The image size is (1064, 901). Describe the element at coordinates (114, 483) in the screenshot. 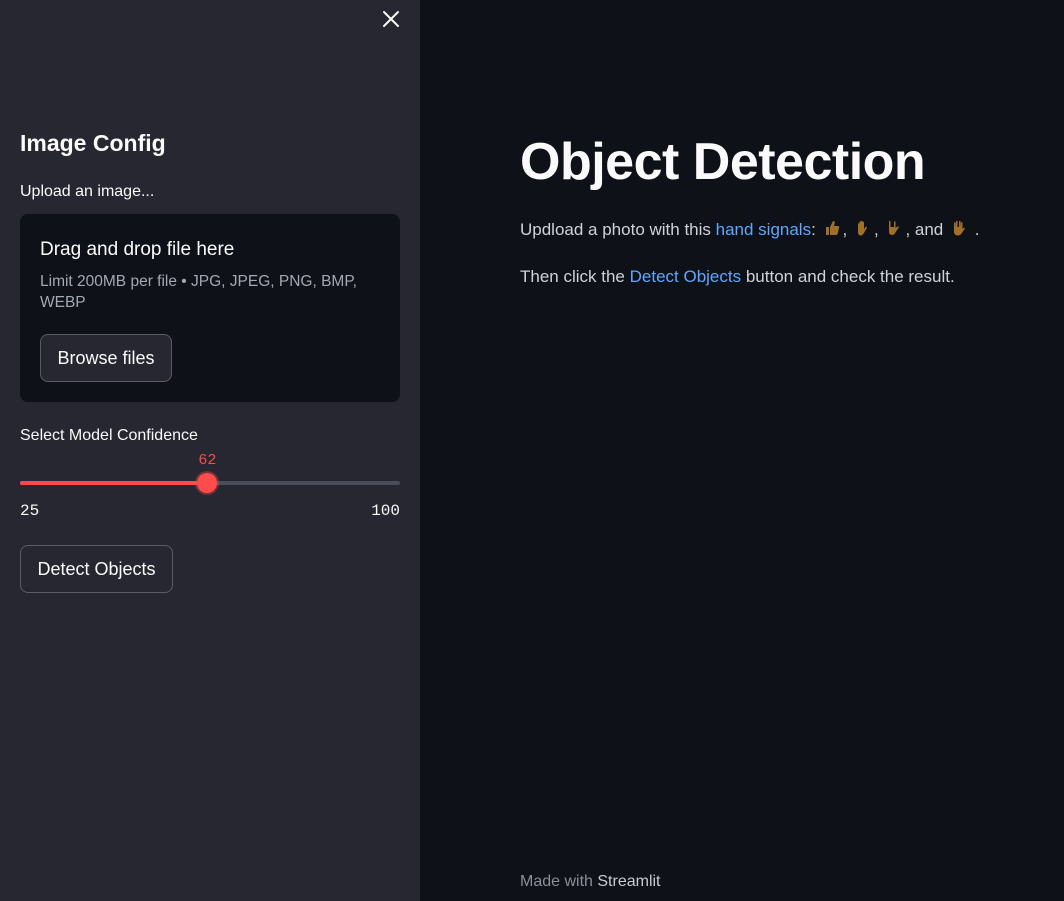

I see `slider-fill` at that location.